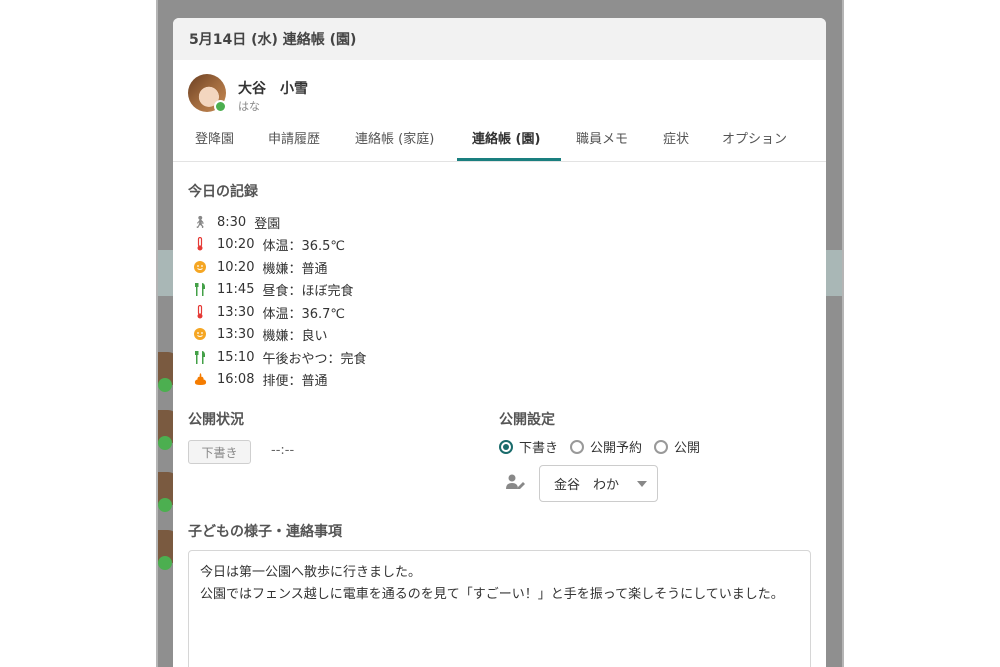 Image resolution: width=1000 pixels, height=667 pixels. Describe the element at coordinates (661, 446) in the screenshot. I see `radio-publish` at that location.